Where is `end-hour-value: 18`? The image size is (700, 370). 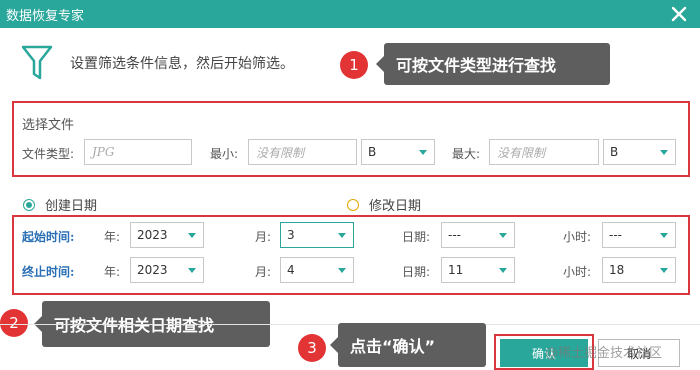
end-hour-value: 18 is located at coordinates (617, 270).